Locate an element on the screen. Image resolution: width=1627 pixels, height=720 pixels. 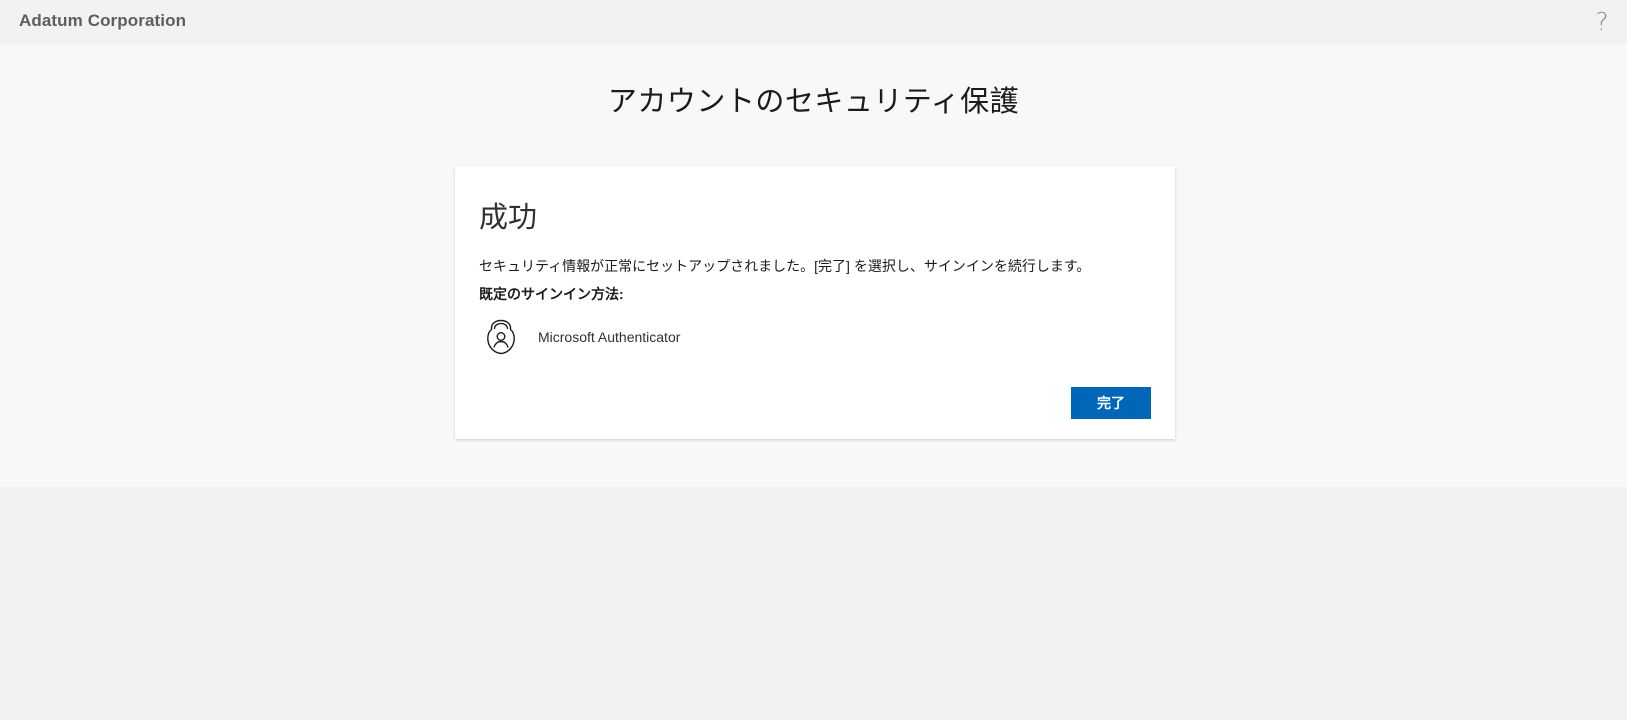
default-method-row: Microsoft Authenticator is located at coordinates (583, 337).